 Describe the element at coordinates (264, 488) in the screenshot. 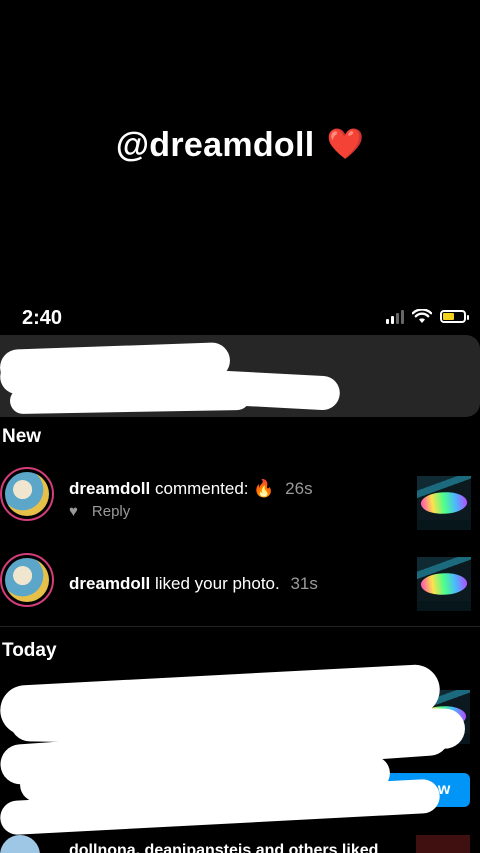

I see `fire-emoji-icon: 🔥` at that location.